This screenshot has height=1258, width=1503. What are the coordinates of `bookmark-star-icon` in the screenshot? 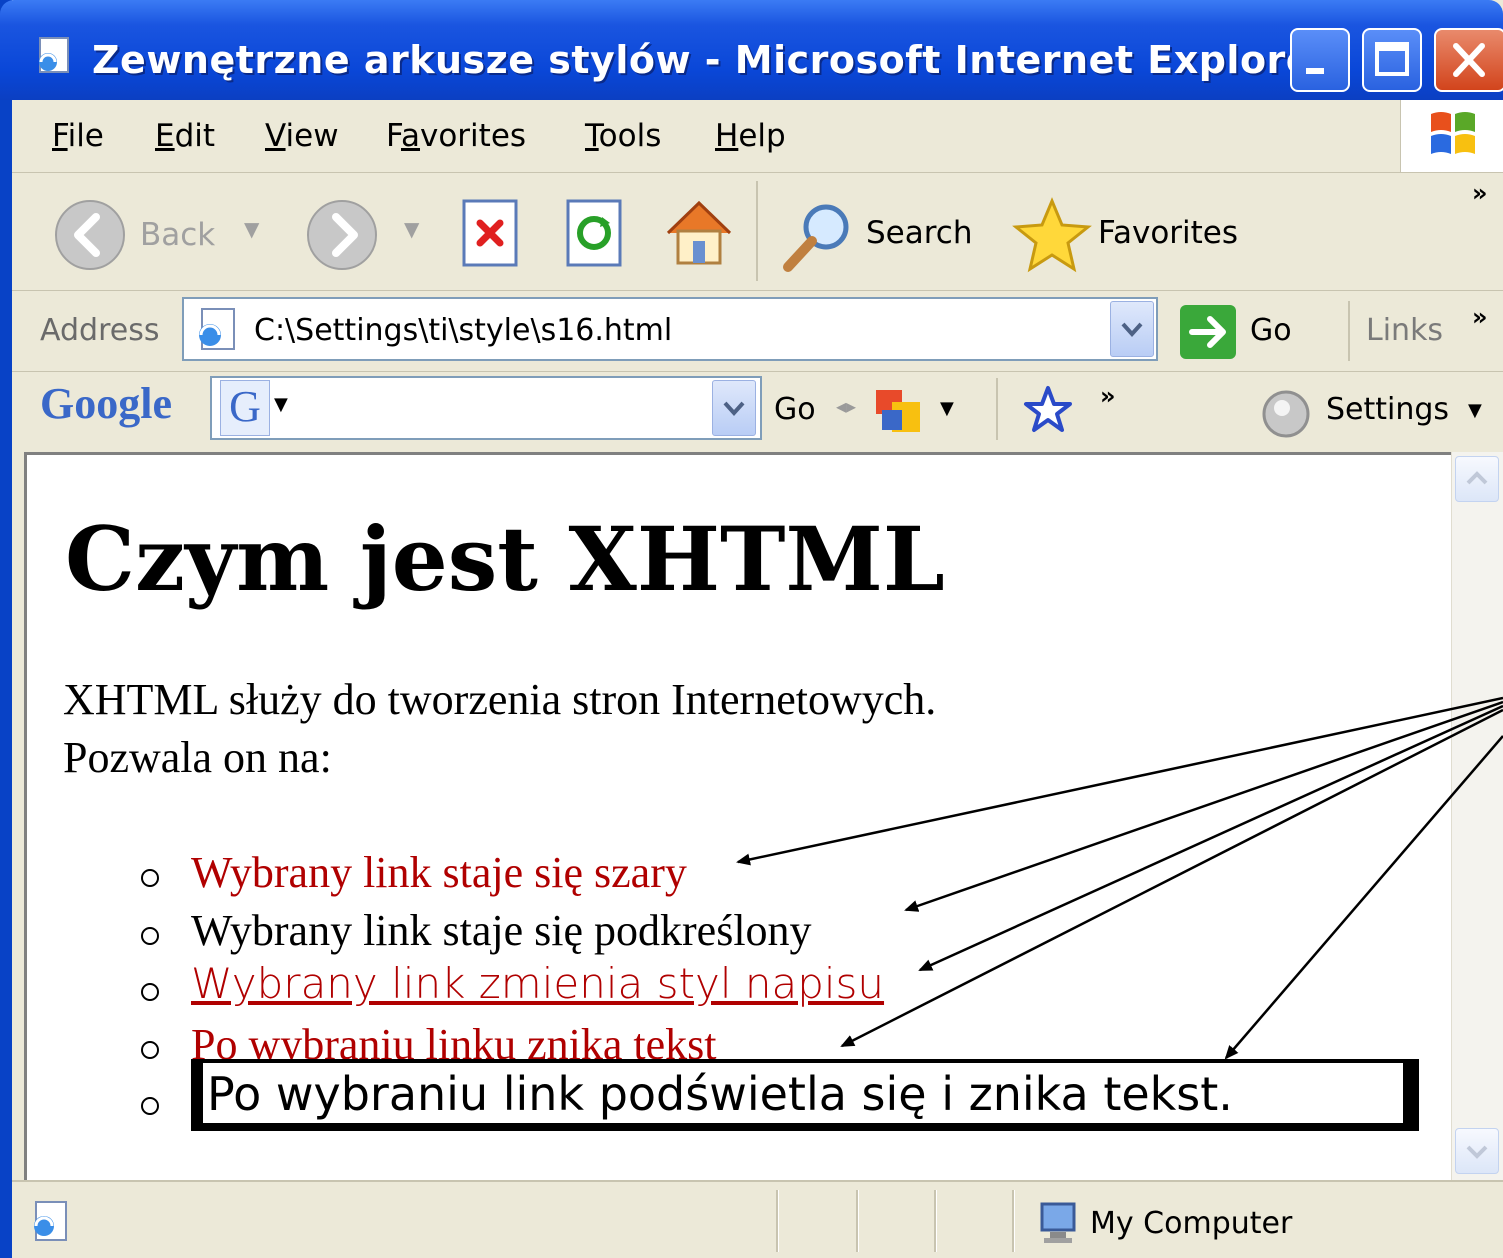 It's located at (1048, 410).